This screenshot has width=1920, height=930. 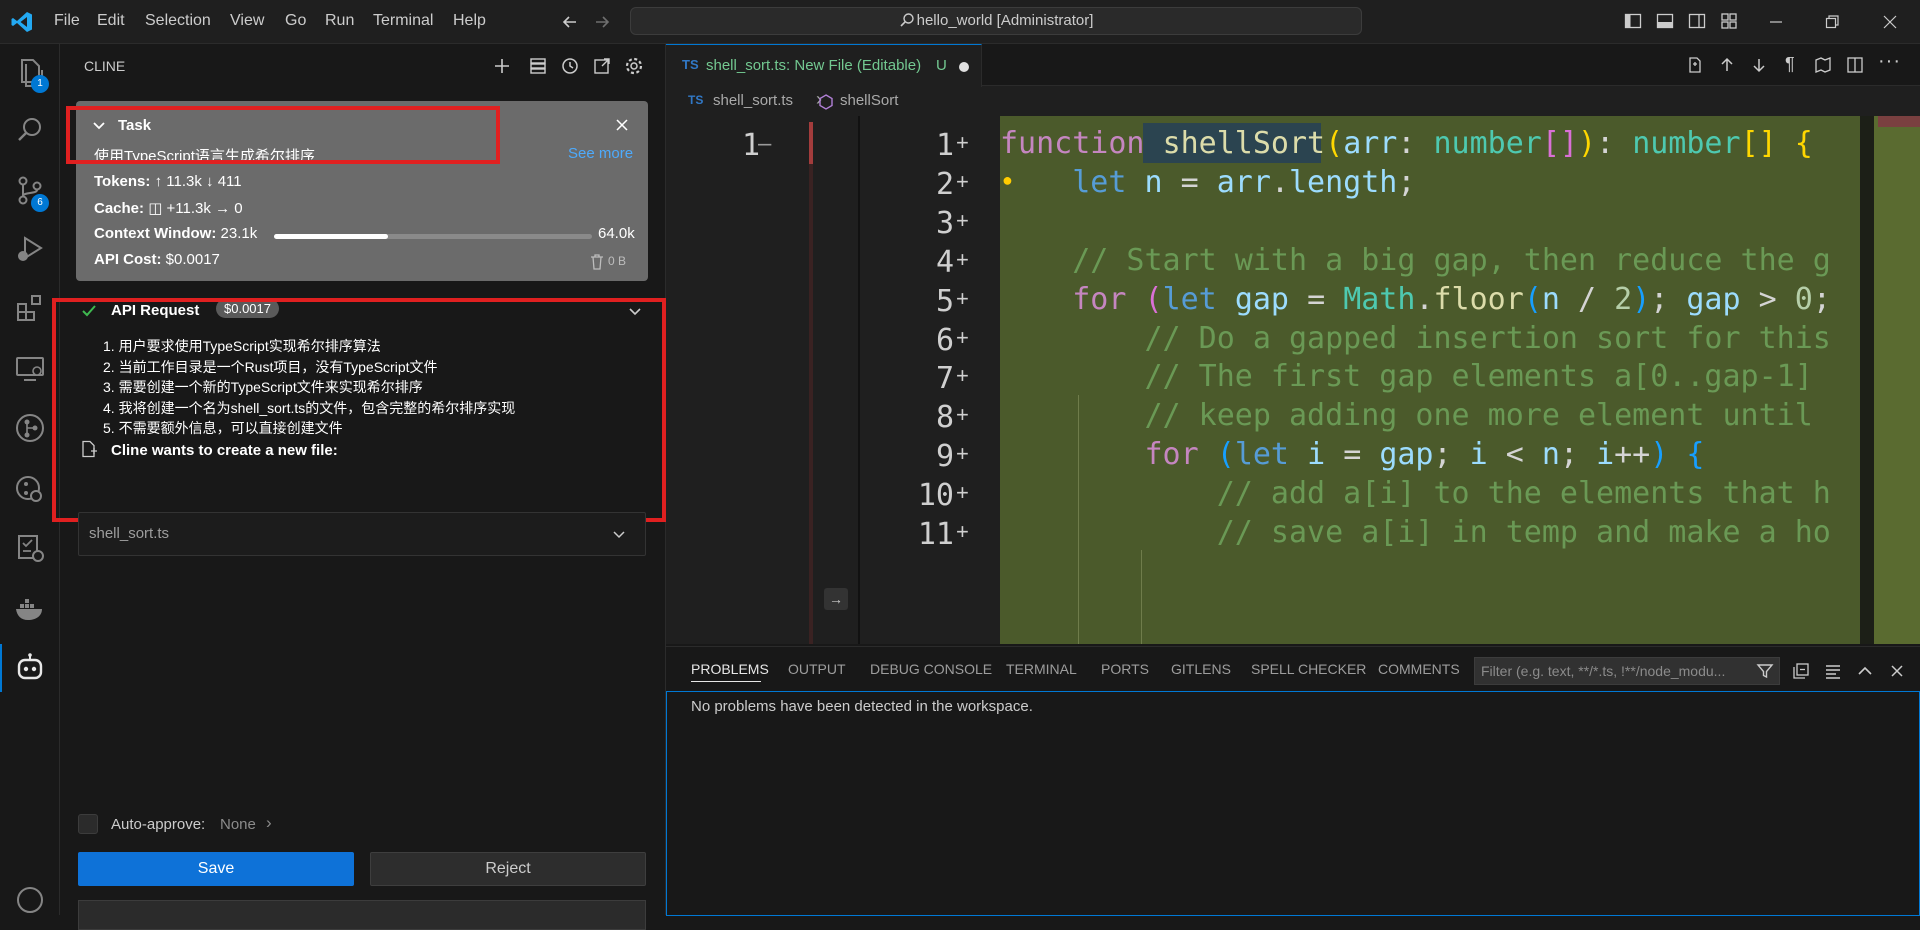 I want to click on vscode-logo-icon, so click(x=22, y=22).